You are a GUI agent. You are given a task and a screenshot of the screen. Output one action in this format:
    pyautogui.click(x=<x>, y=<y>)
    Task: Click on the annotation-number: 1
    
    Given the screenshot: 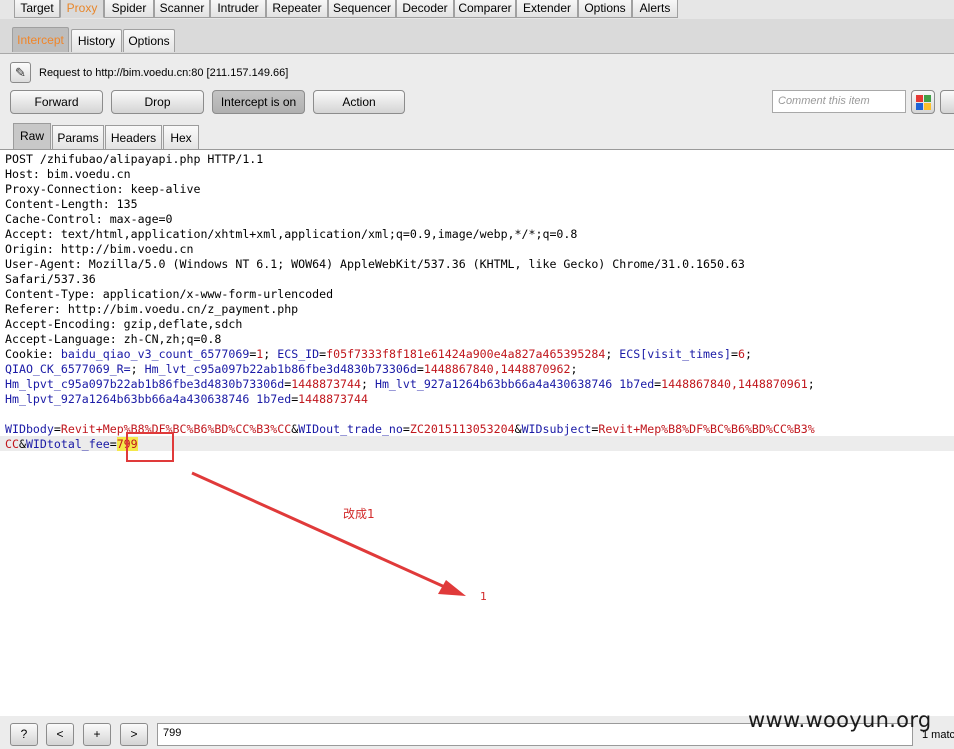 What is the action you would take?
    pyautogui.click(x=483, y=596)
    